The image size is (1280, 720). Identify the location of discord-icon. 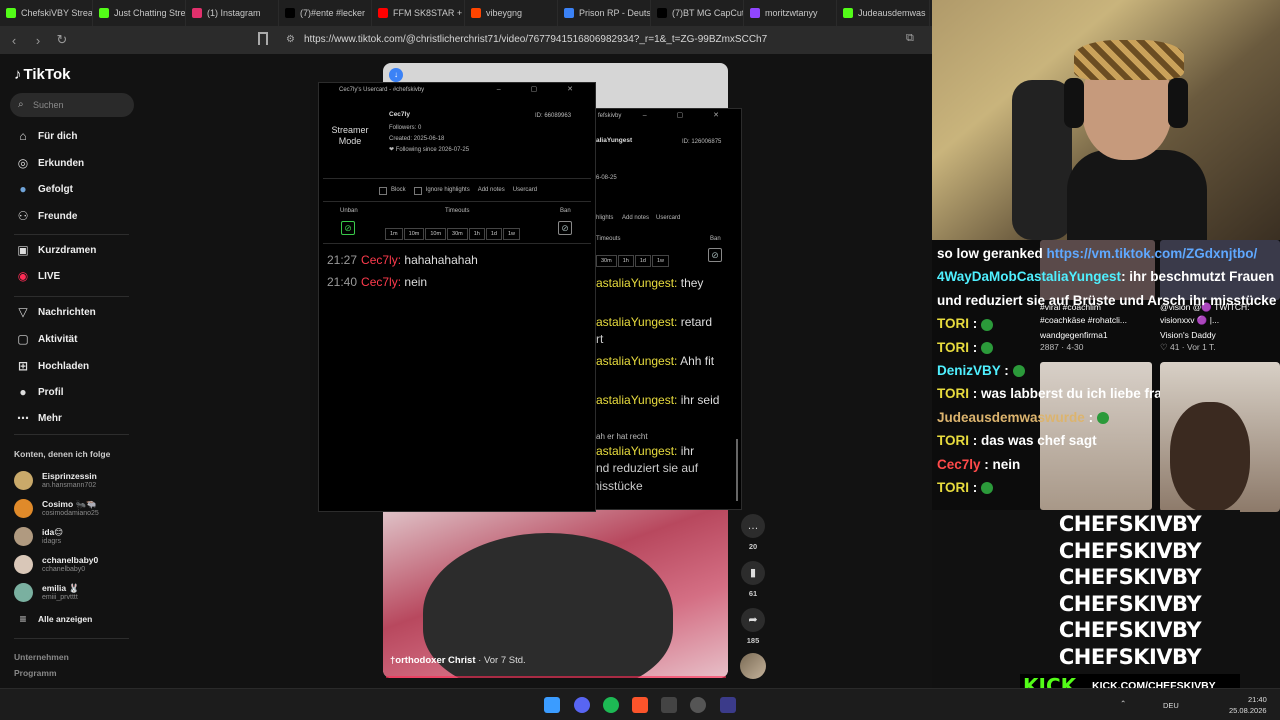
(582, 705).